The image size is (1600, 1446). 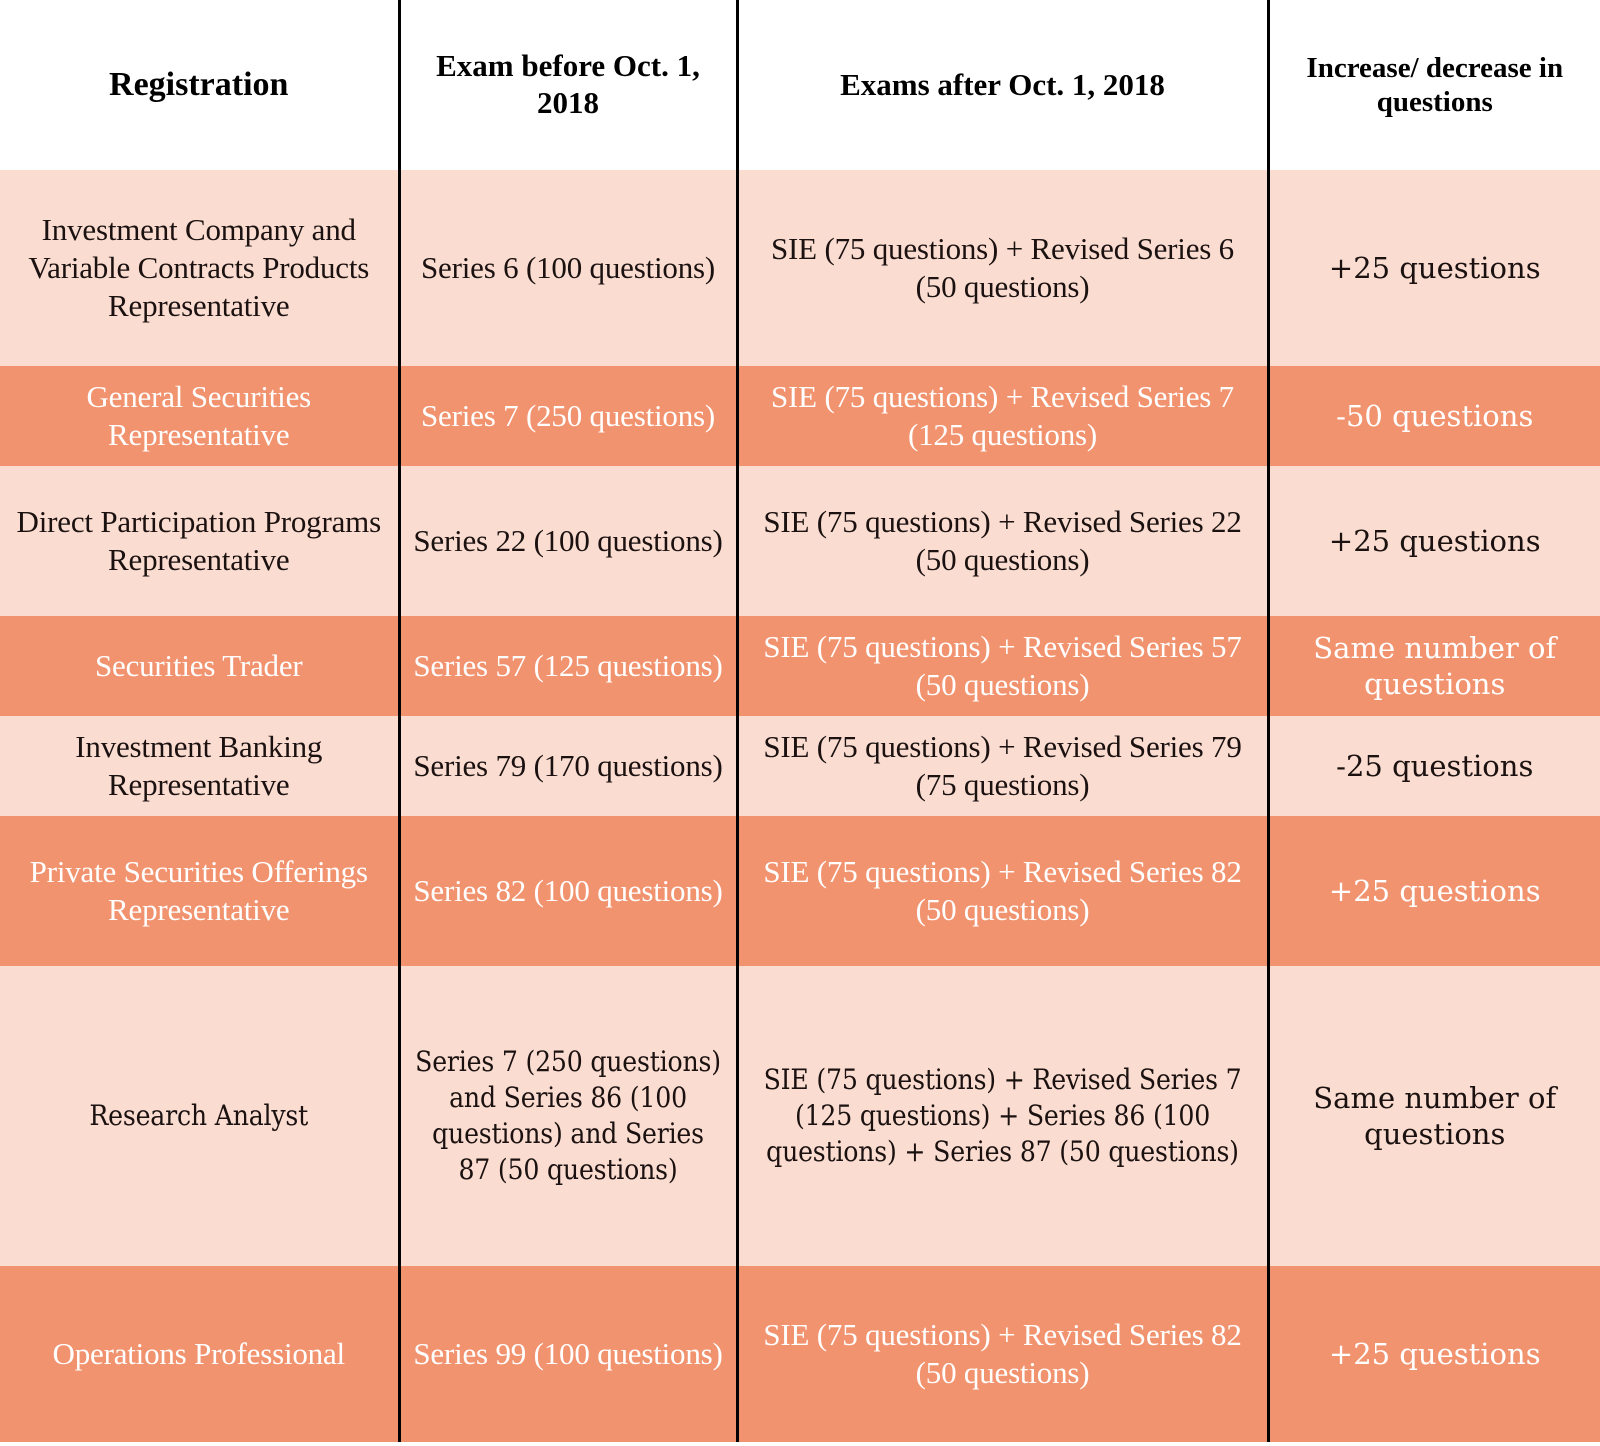 What do you see at coordinates (199, 766) in the screenshot?
I see `cell-registration: Investment Banking Representative` at bounding box center [199, 766].